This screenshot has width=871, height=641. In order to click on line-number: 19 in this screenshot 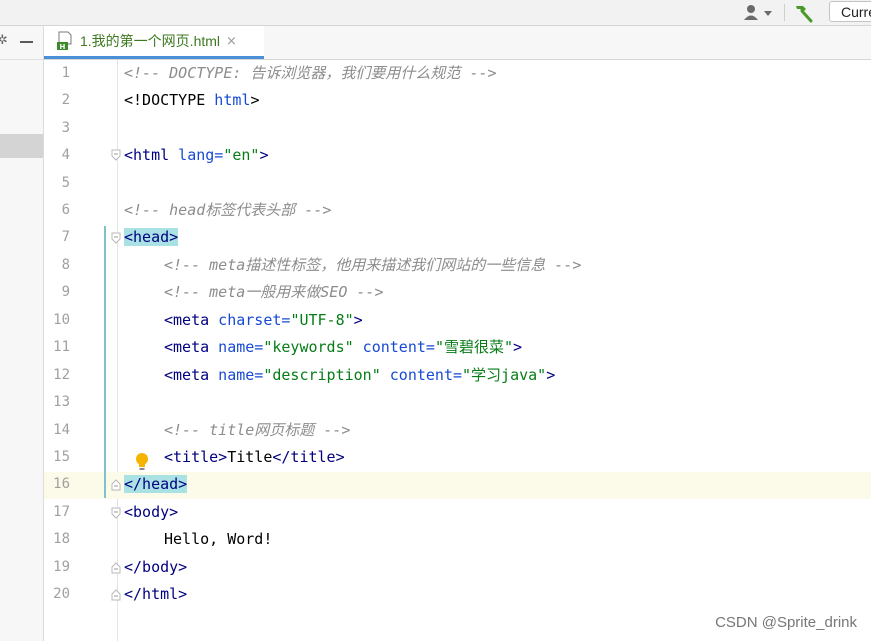, I will do `click(61, 567)`.